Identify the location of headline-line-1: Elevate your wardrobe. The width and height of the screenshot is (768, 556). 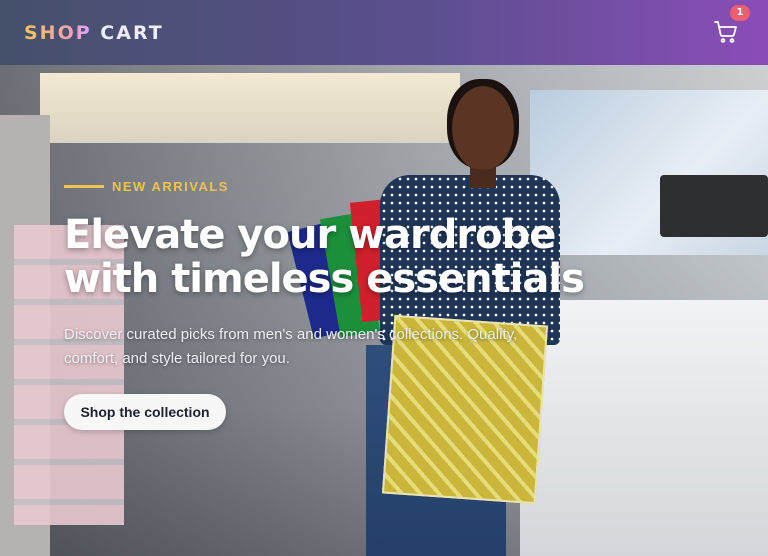
(310, 235).